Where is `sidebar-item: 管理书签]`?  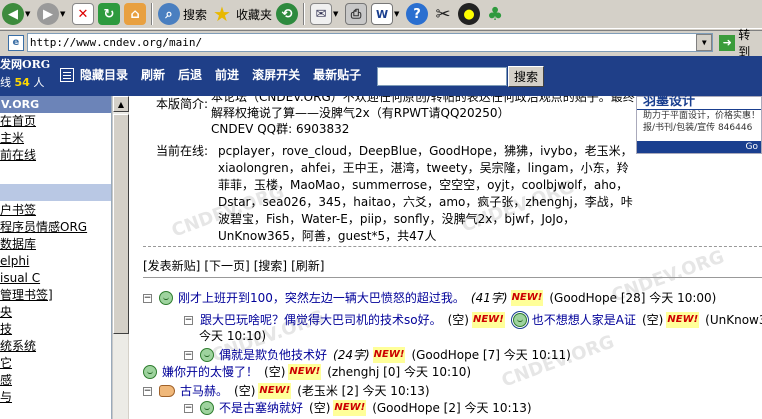 sidebar-item: 管理书签] is located at coordinates (55, 295).